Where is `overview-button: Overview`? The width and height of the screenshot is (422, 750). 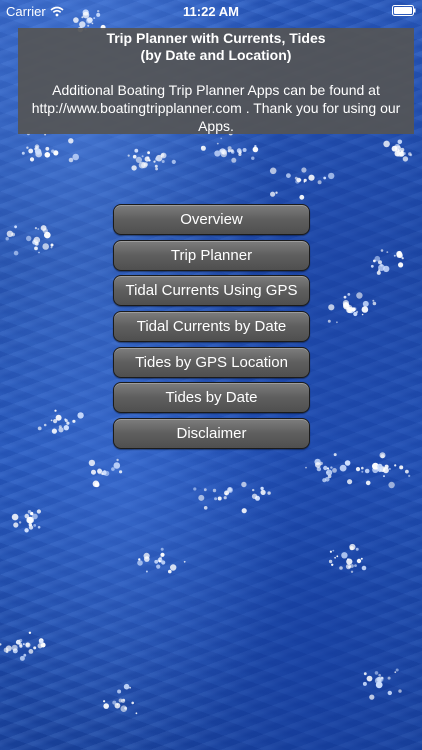 overview-button: Overview is located at coordinates (211, 219).